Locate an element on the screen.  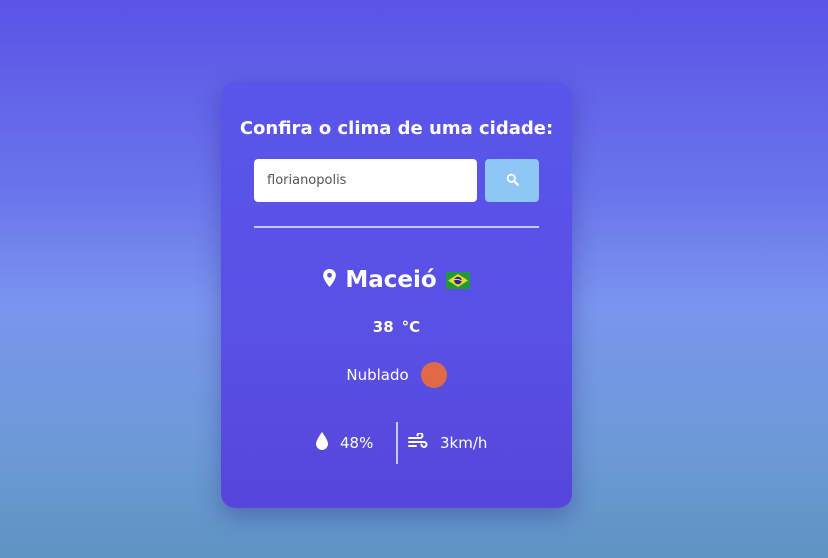
search-icon is located at coordinates (512, 181).